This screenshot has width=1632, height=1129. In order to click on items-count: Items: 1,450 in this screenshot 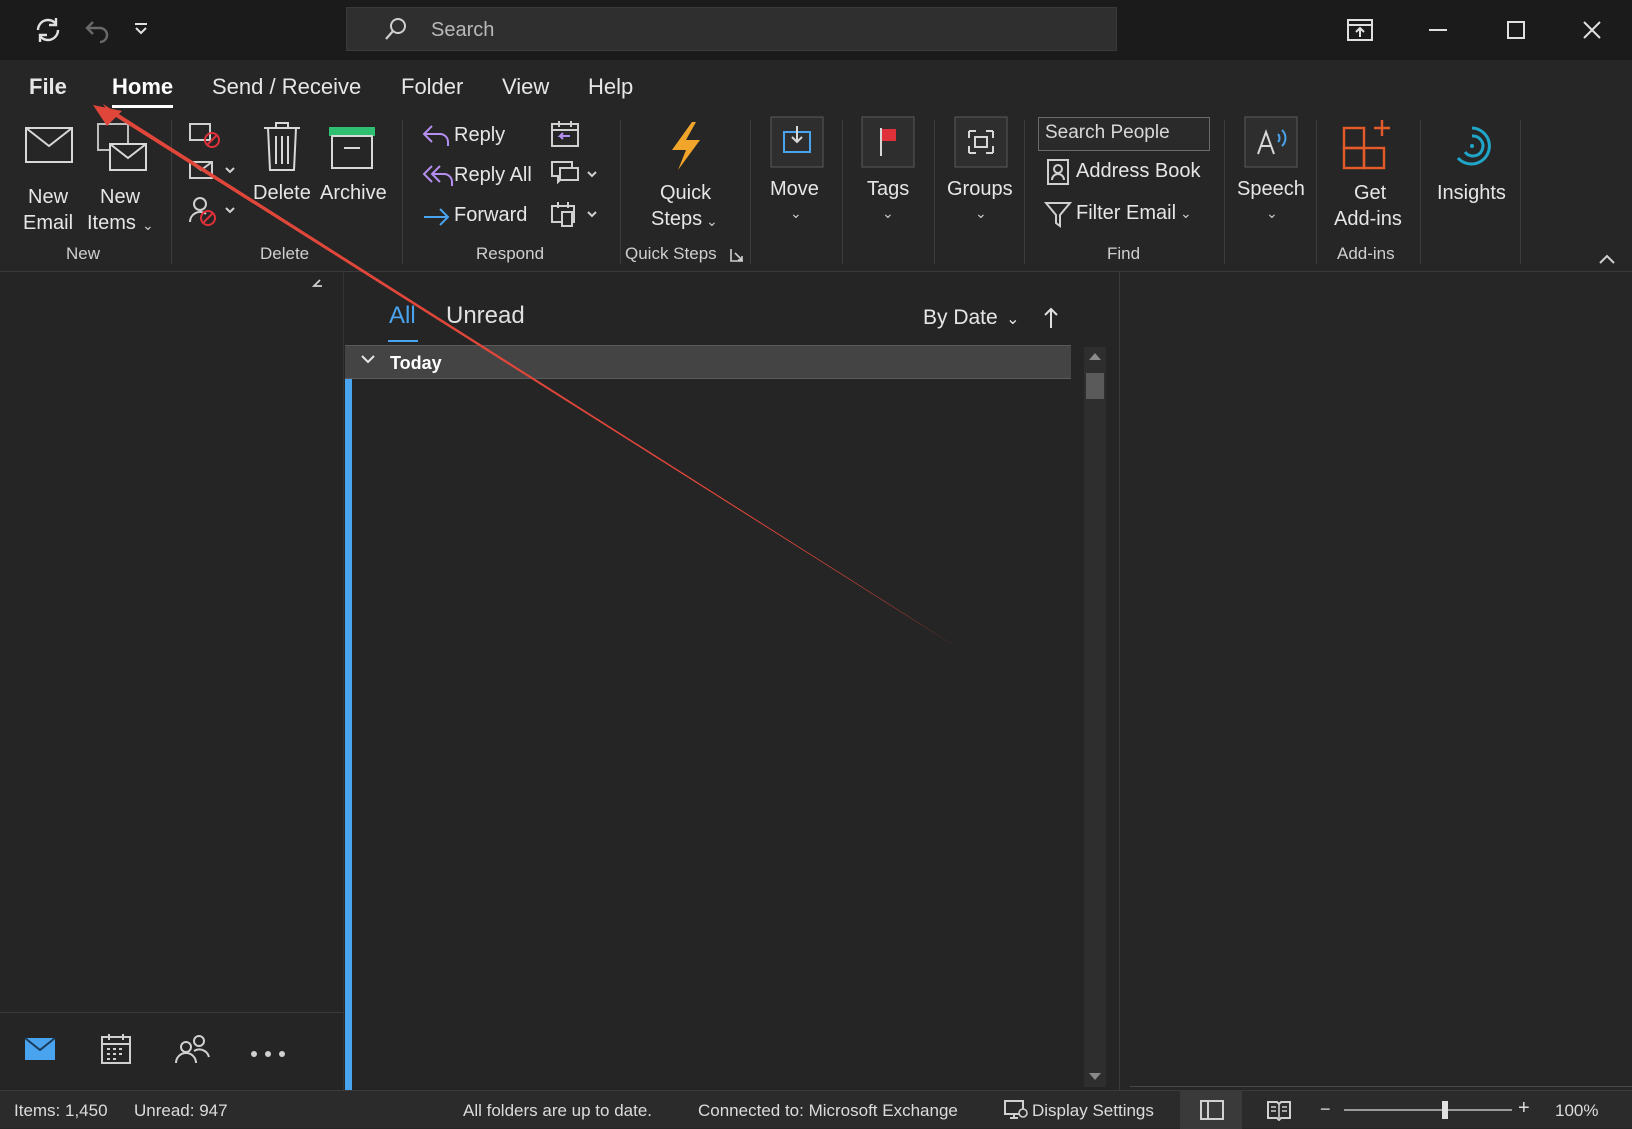, I will do `click(61, 1110)`.